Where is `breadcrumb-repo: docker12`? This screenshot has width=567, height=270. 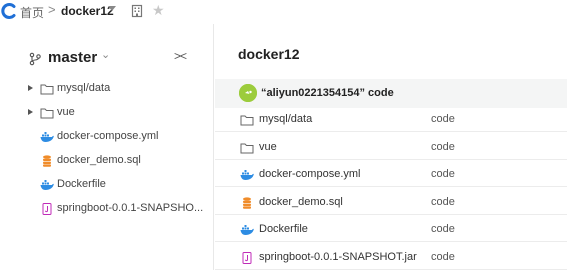
breadcrumb-repo: docker12 is located at coordinates (87, 11).